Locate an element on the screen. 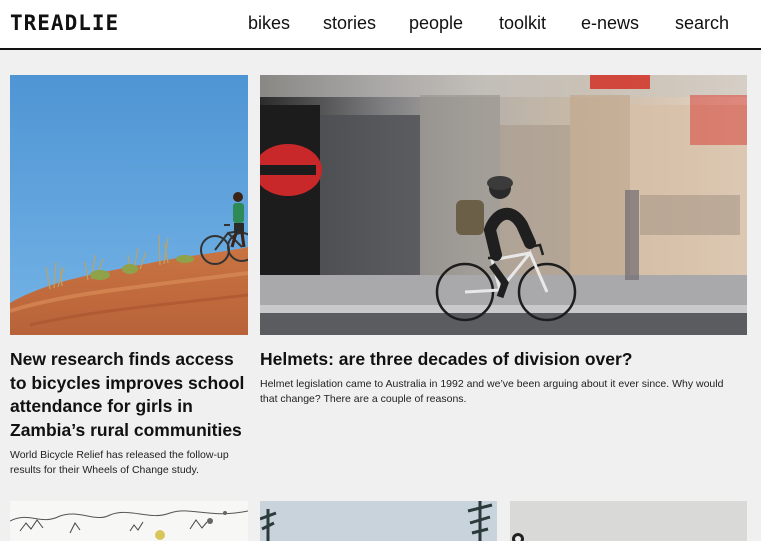 The width and height of the screenshot is (761, 541). nav-e-news: e-news is located at coordinates (610, 23).